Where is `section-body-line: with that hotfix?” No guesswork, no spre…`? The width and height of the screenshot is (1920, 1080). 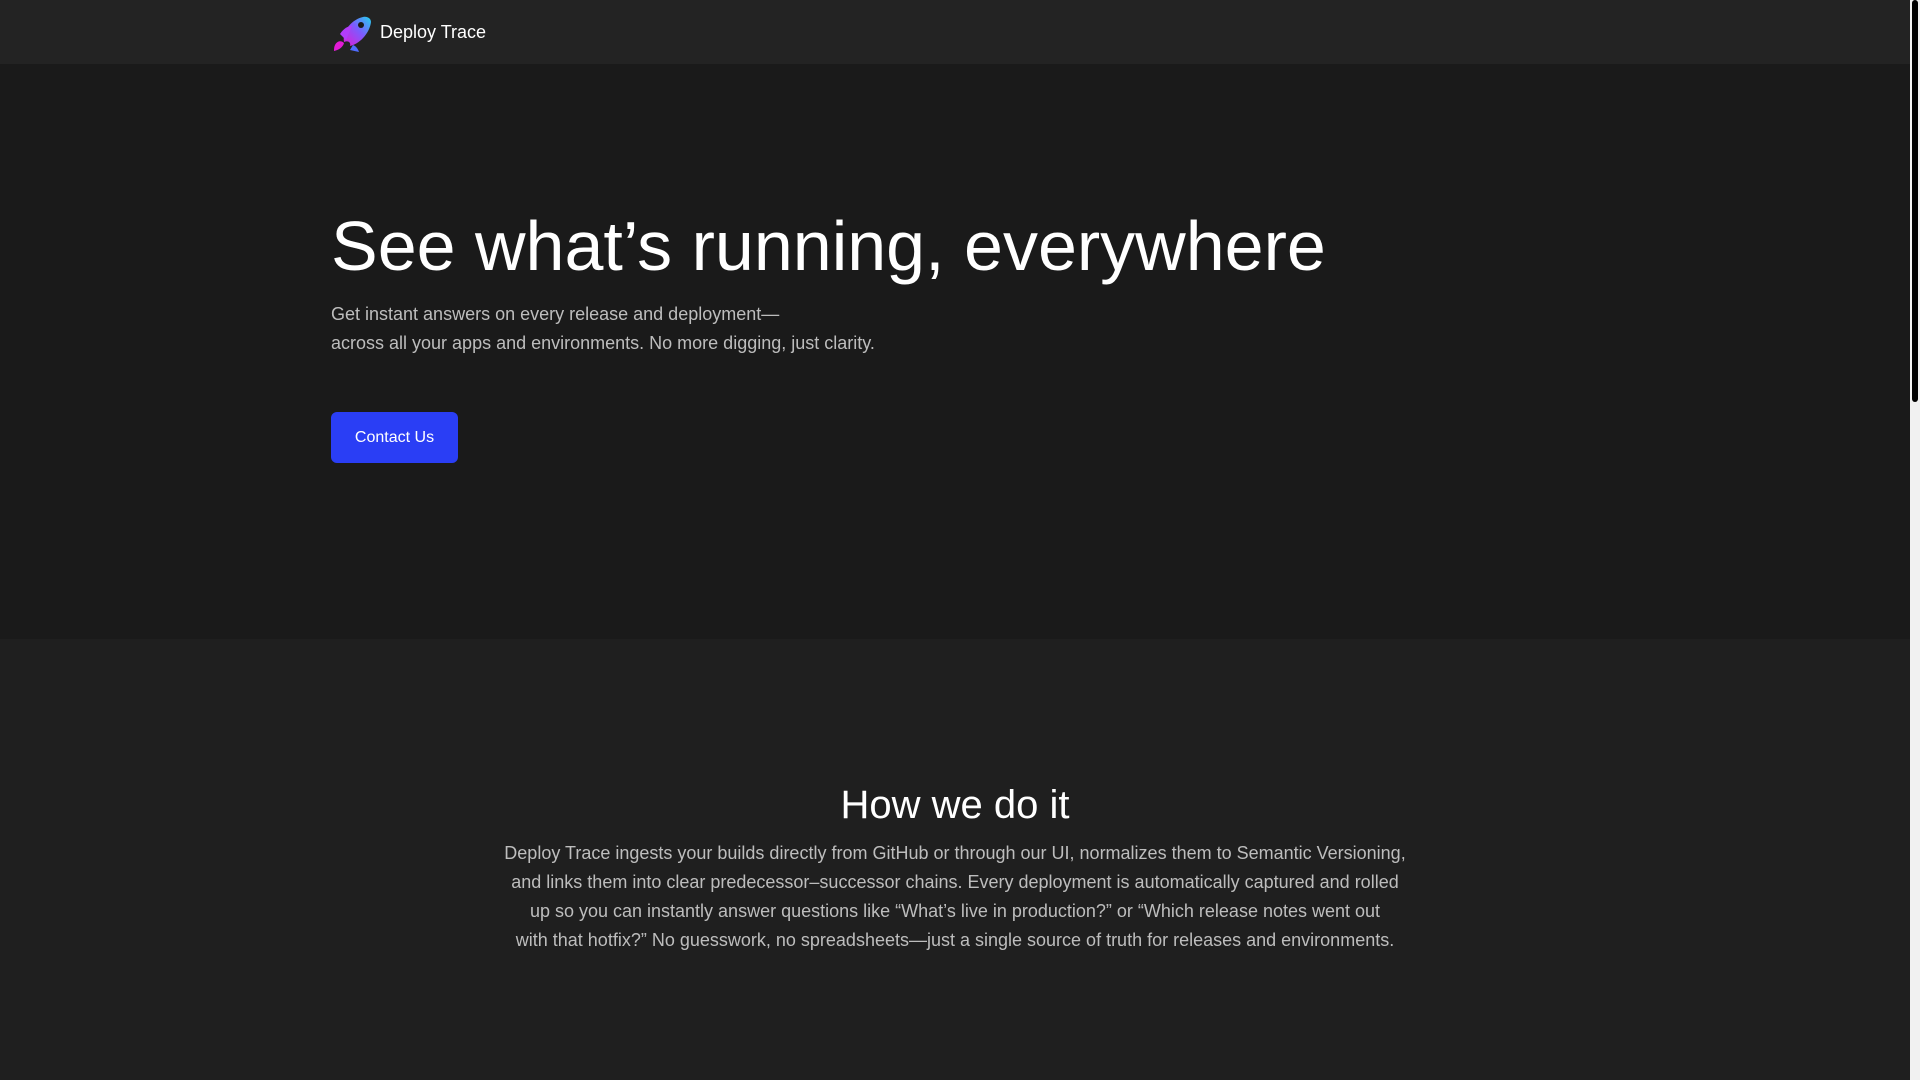 section-body-line: with that hotfix?” No guesswork, no spre… is located at coordinates (955, 940).